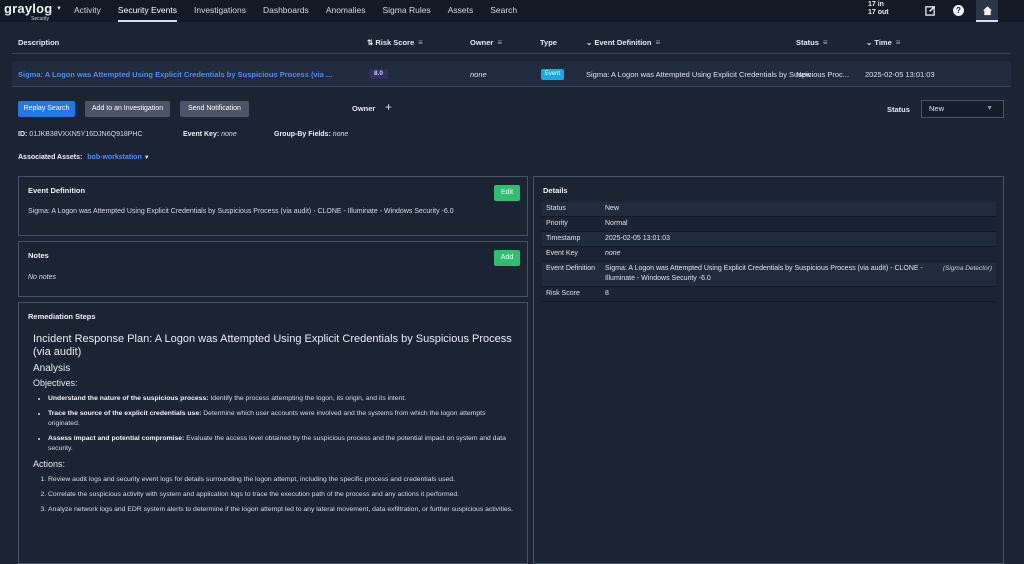 Image resolution: width=1024 pixels, height=564 pixels. I want to click on edit-button: Edit, so click(507, 193).